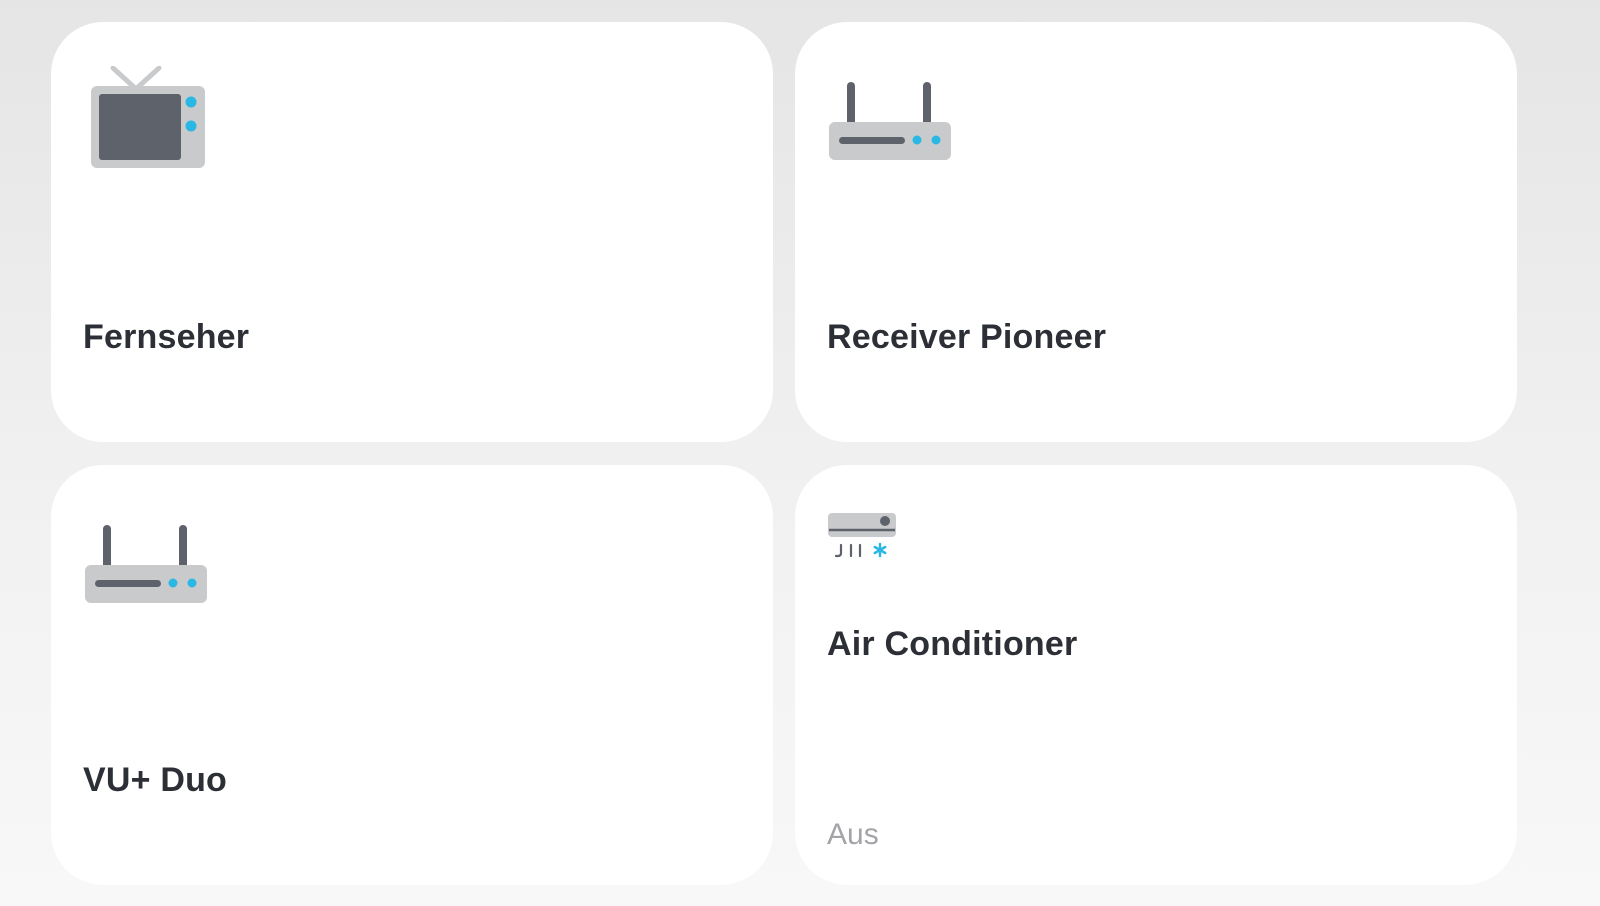 Image resolution: width=1600 pixels, height=906 pixels. Describe the element at coordinates (862, 535) in the screenshot. I see `air-conditioner-icon` at that location.